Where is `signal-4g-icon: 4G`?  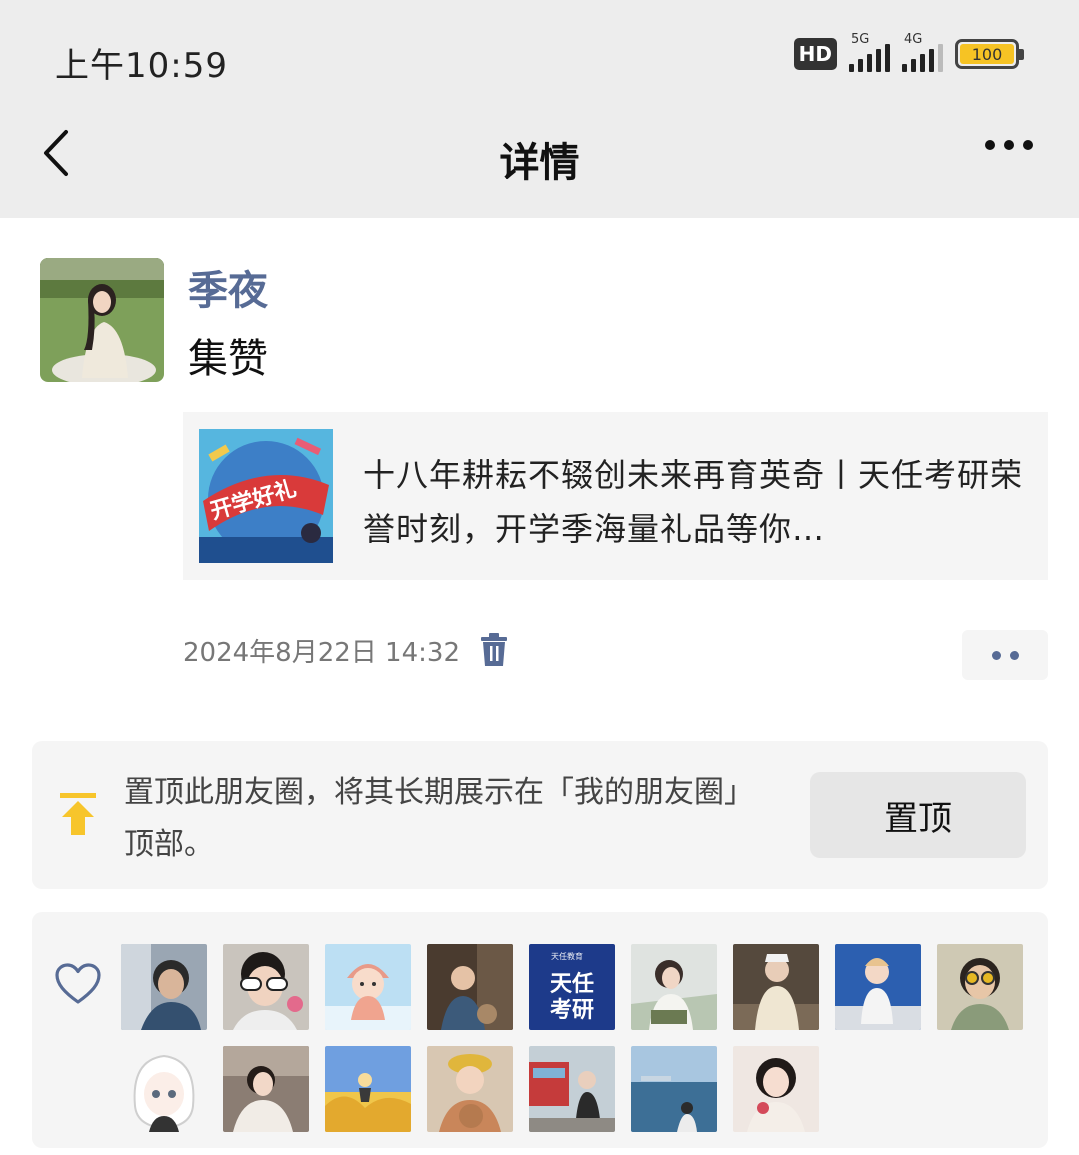 signal-4g-icon: 4G is located at coordinates (922, 52).